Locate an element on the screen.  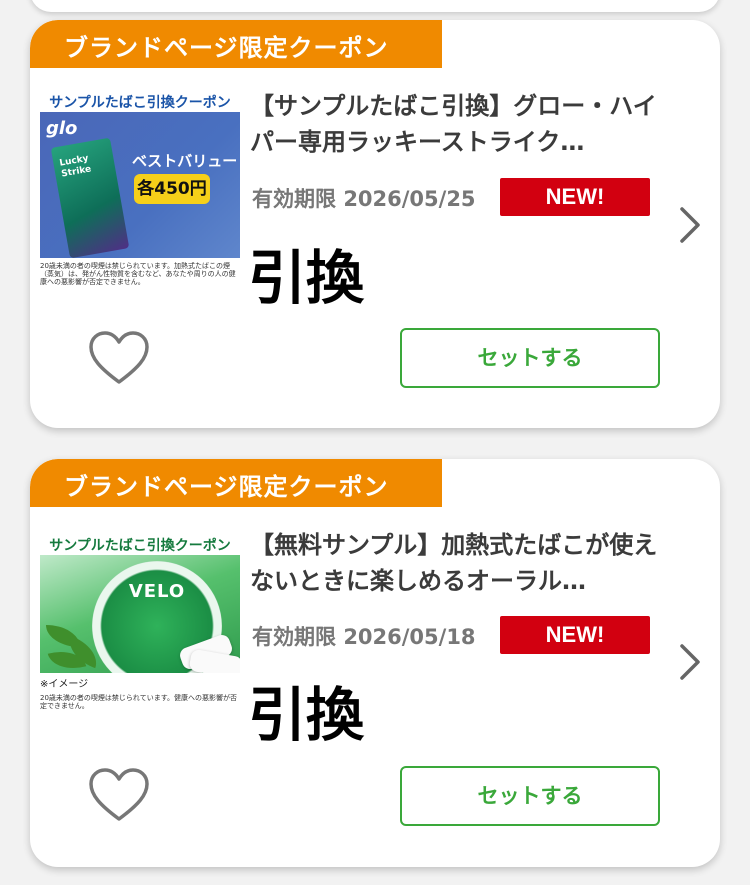
expiry-text: 有効期限 2026/05/18 is located at coordinates (364, 636).